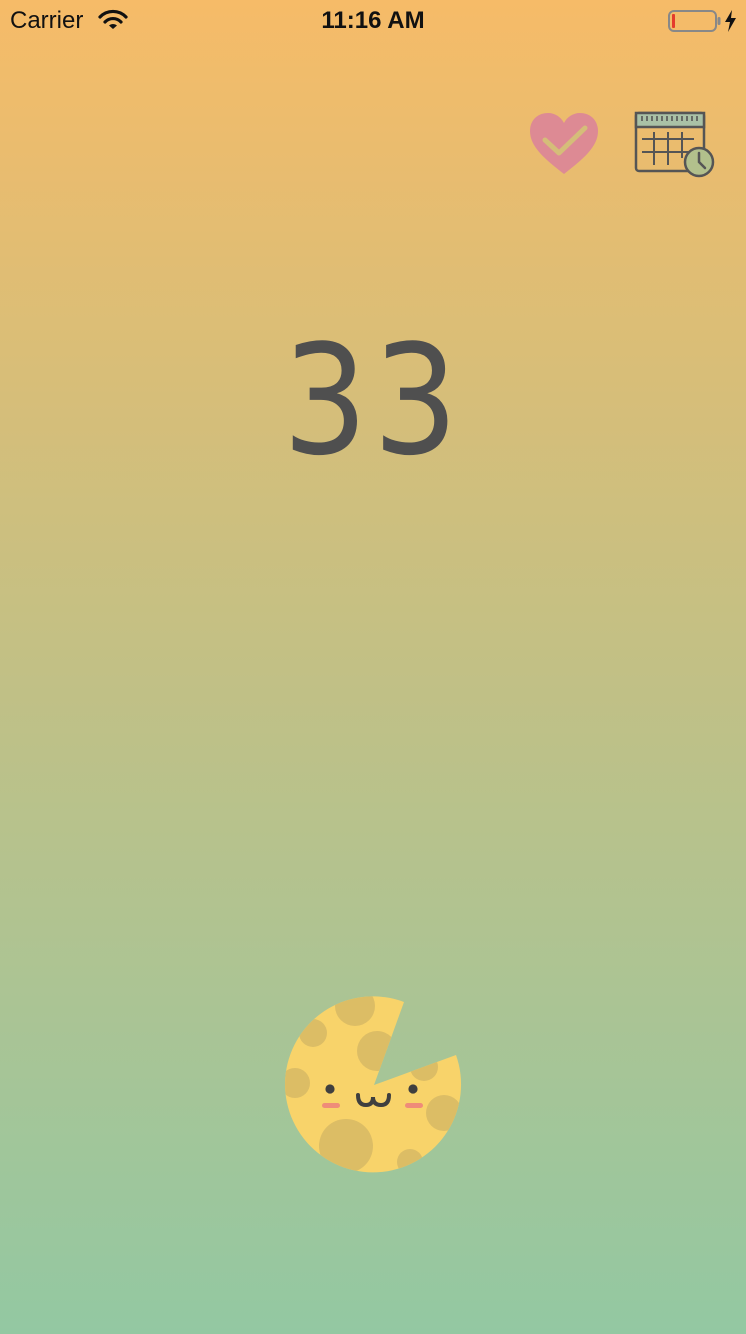 The height and width of the screenshot is (1334, 746). What do you see at coordinates (373, 400) in the screenshot?
I see `counter-value: 33` at bounding box center [373, 400].